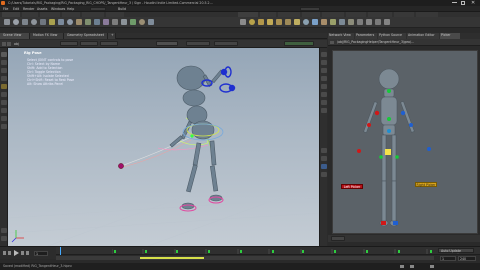 This screenshot has width=480, height=270. What do you see at coordinates (388, 152) in the screenshot?
I see `hip-control-icon` at bounding box center [388, 152].